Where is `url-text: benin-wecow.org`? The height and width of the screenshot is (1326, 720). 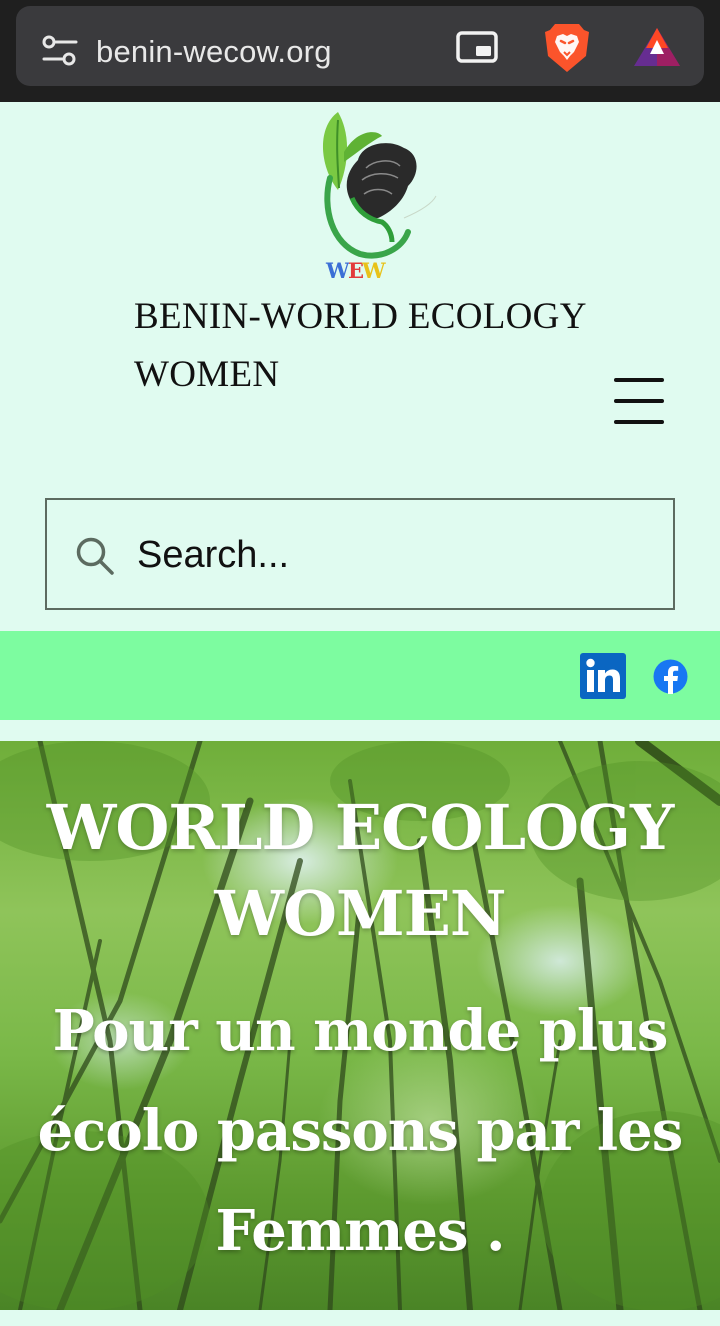 url-text: benin-wecow.org is located at coordinates (214, 52).